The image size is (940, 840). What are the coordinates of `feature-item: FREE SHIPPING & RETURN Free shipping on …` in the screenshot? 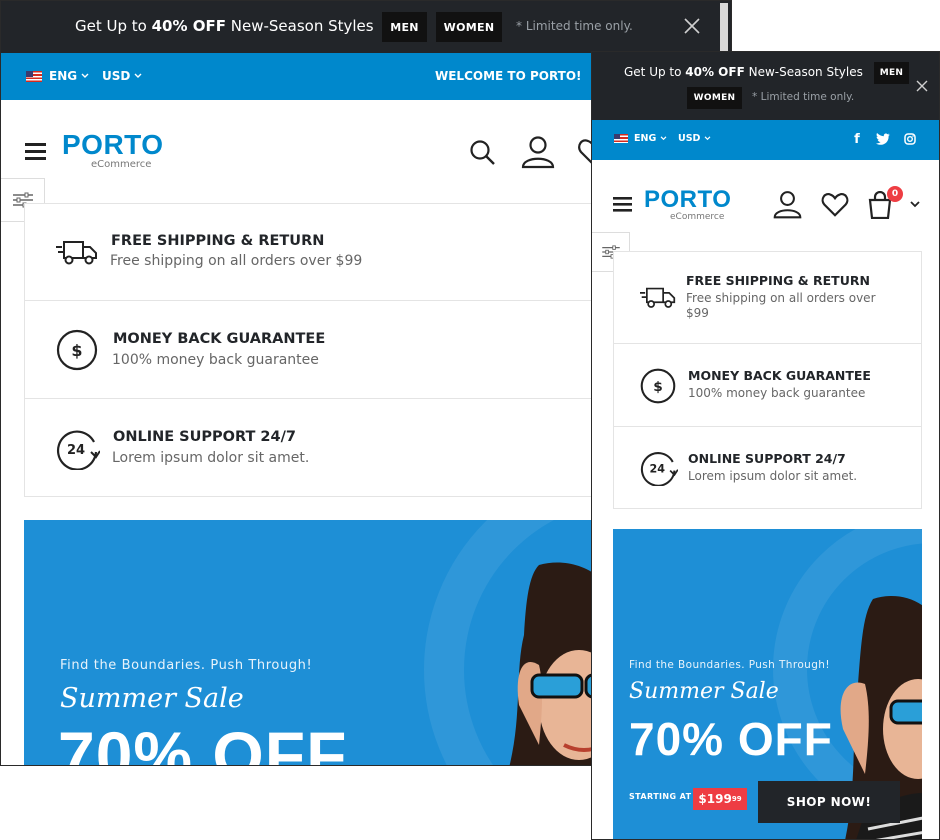 It's located at (767, 298).